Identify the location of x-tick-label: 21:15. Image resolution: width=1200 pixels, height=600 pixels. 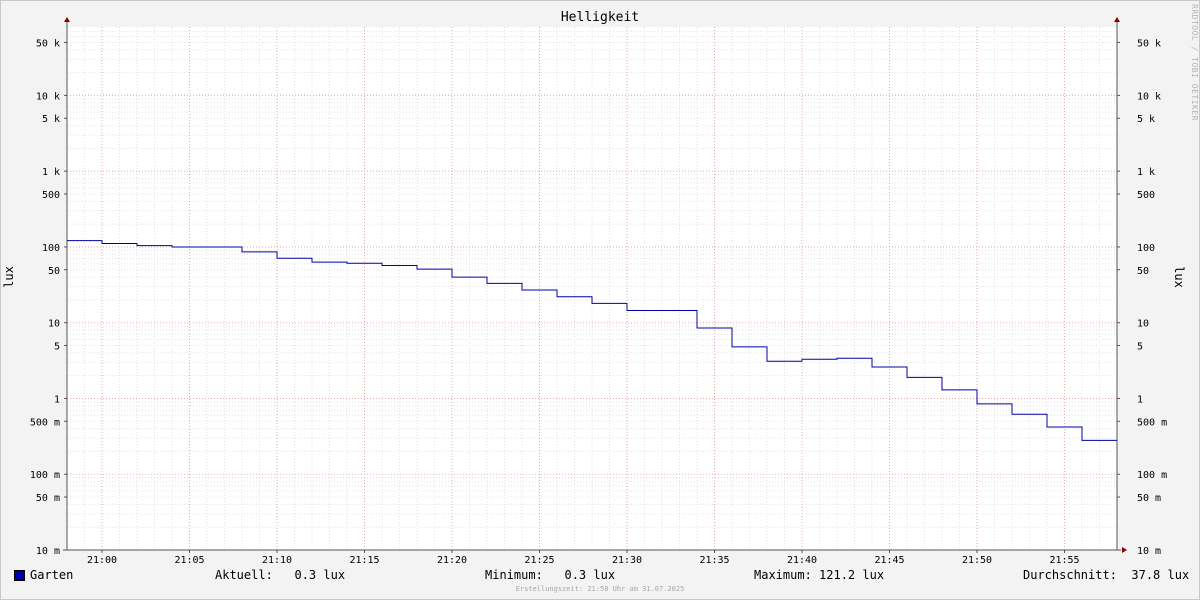
(364, 560).